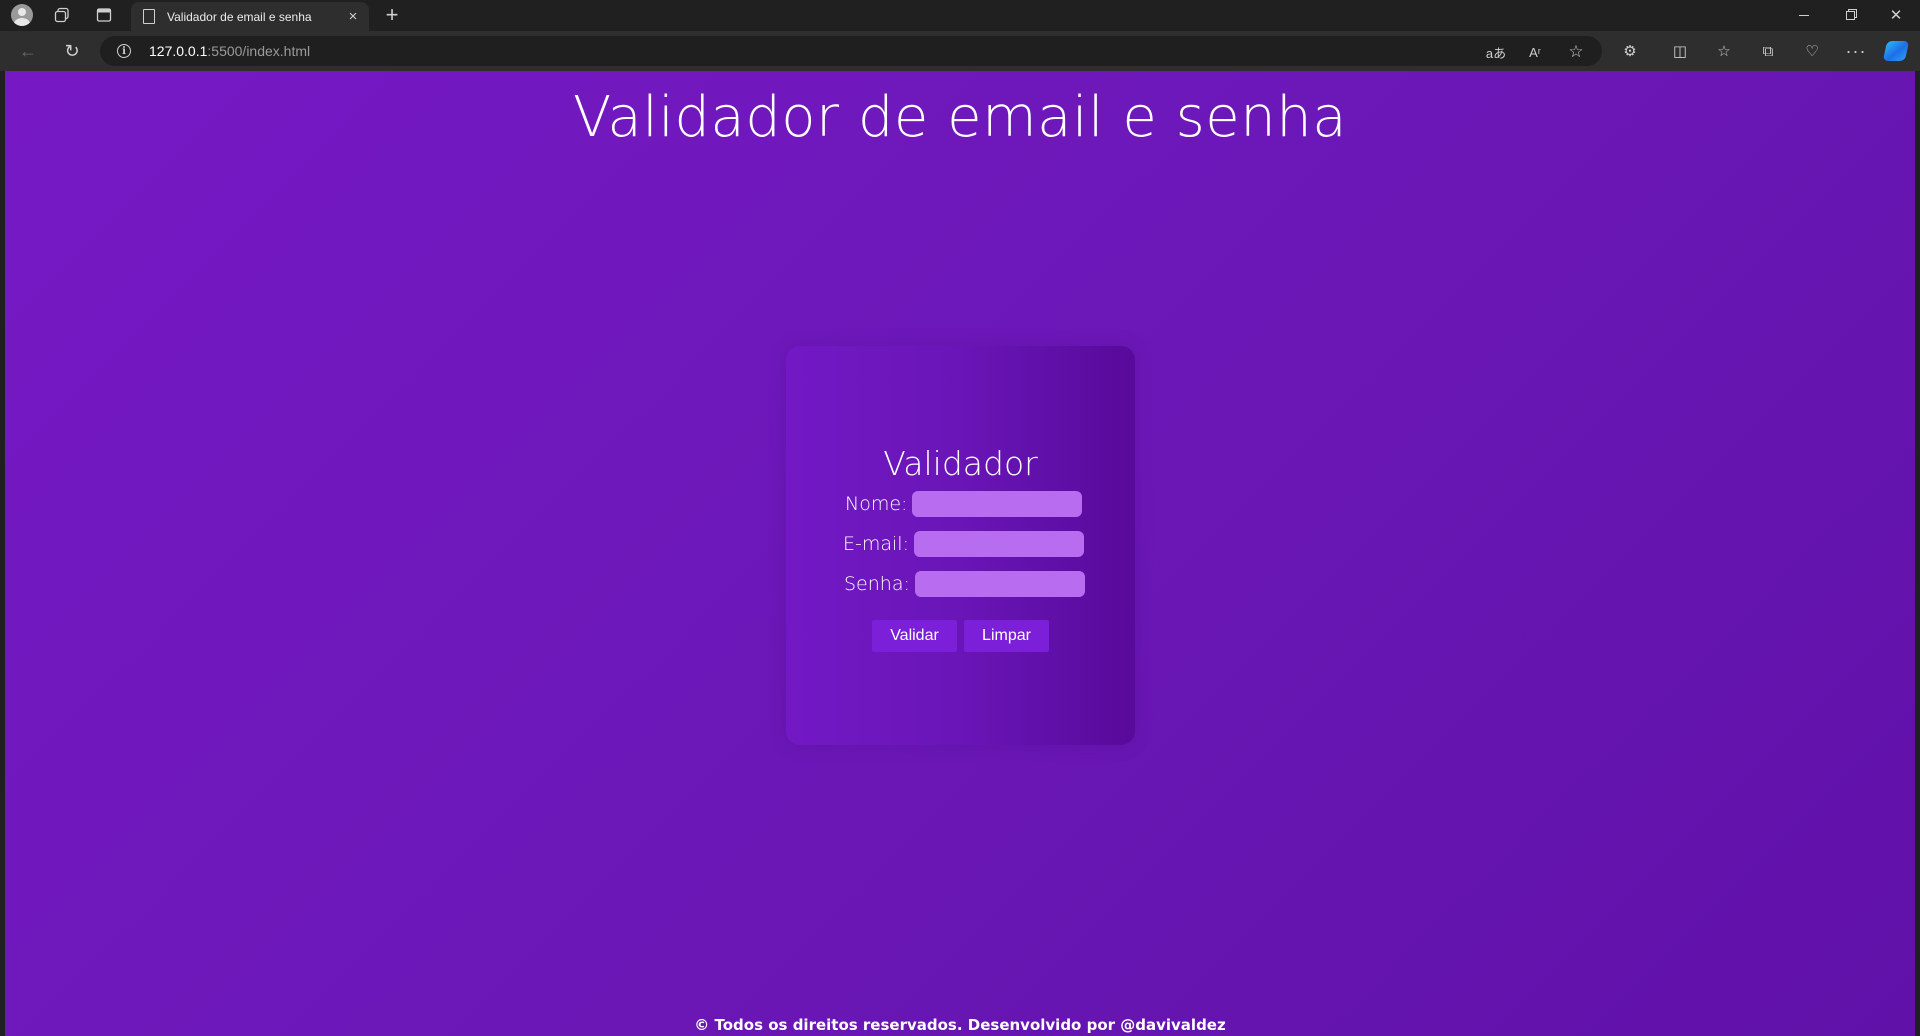 This screenshot has width=1920, height=1036. What do you see at coordinates (851, 51) in the screenshot?
I see `address-bar: i 127.0.0.1:5500/index.html aあ Aʳ ☆` at bounding box center [851, 51].